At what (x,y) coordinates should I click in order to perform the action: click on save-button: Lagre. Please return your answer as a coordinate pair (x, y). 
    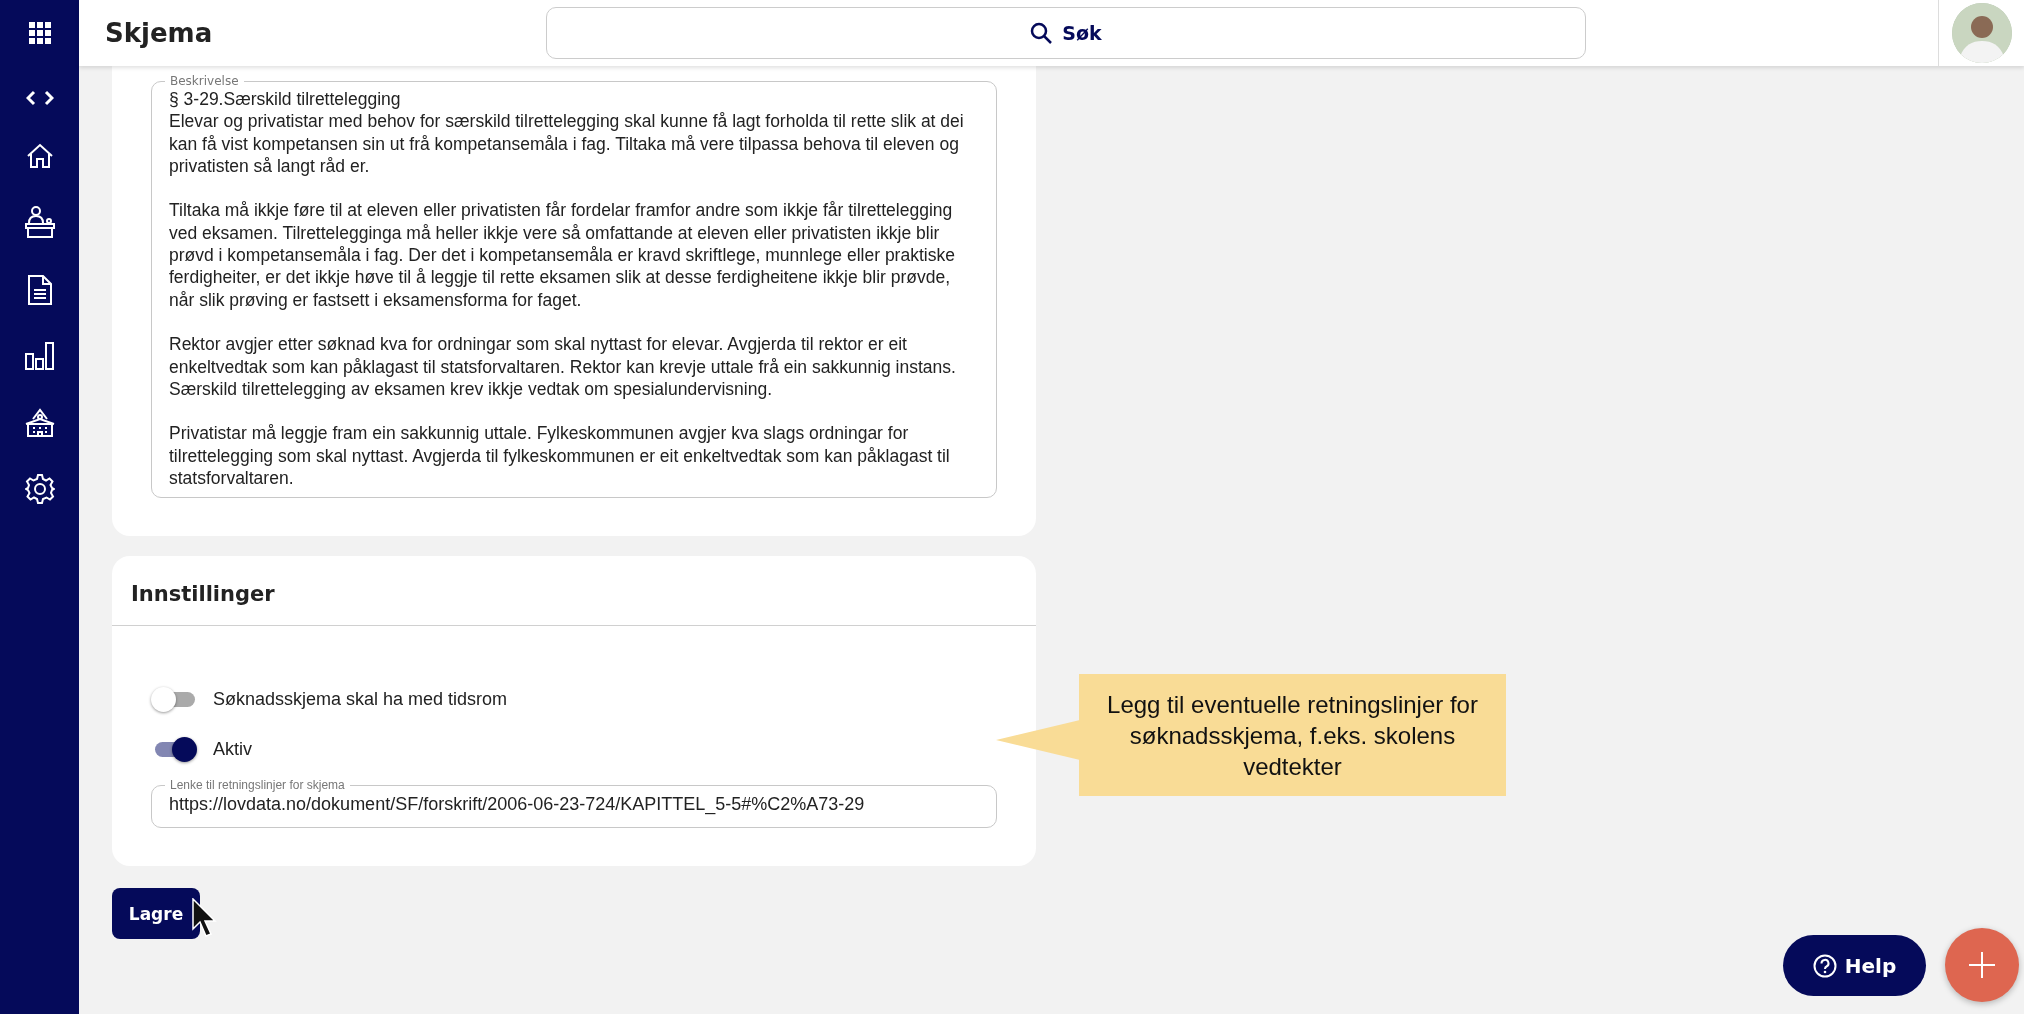
    Looking at the image, I should click on (156, 914).